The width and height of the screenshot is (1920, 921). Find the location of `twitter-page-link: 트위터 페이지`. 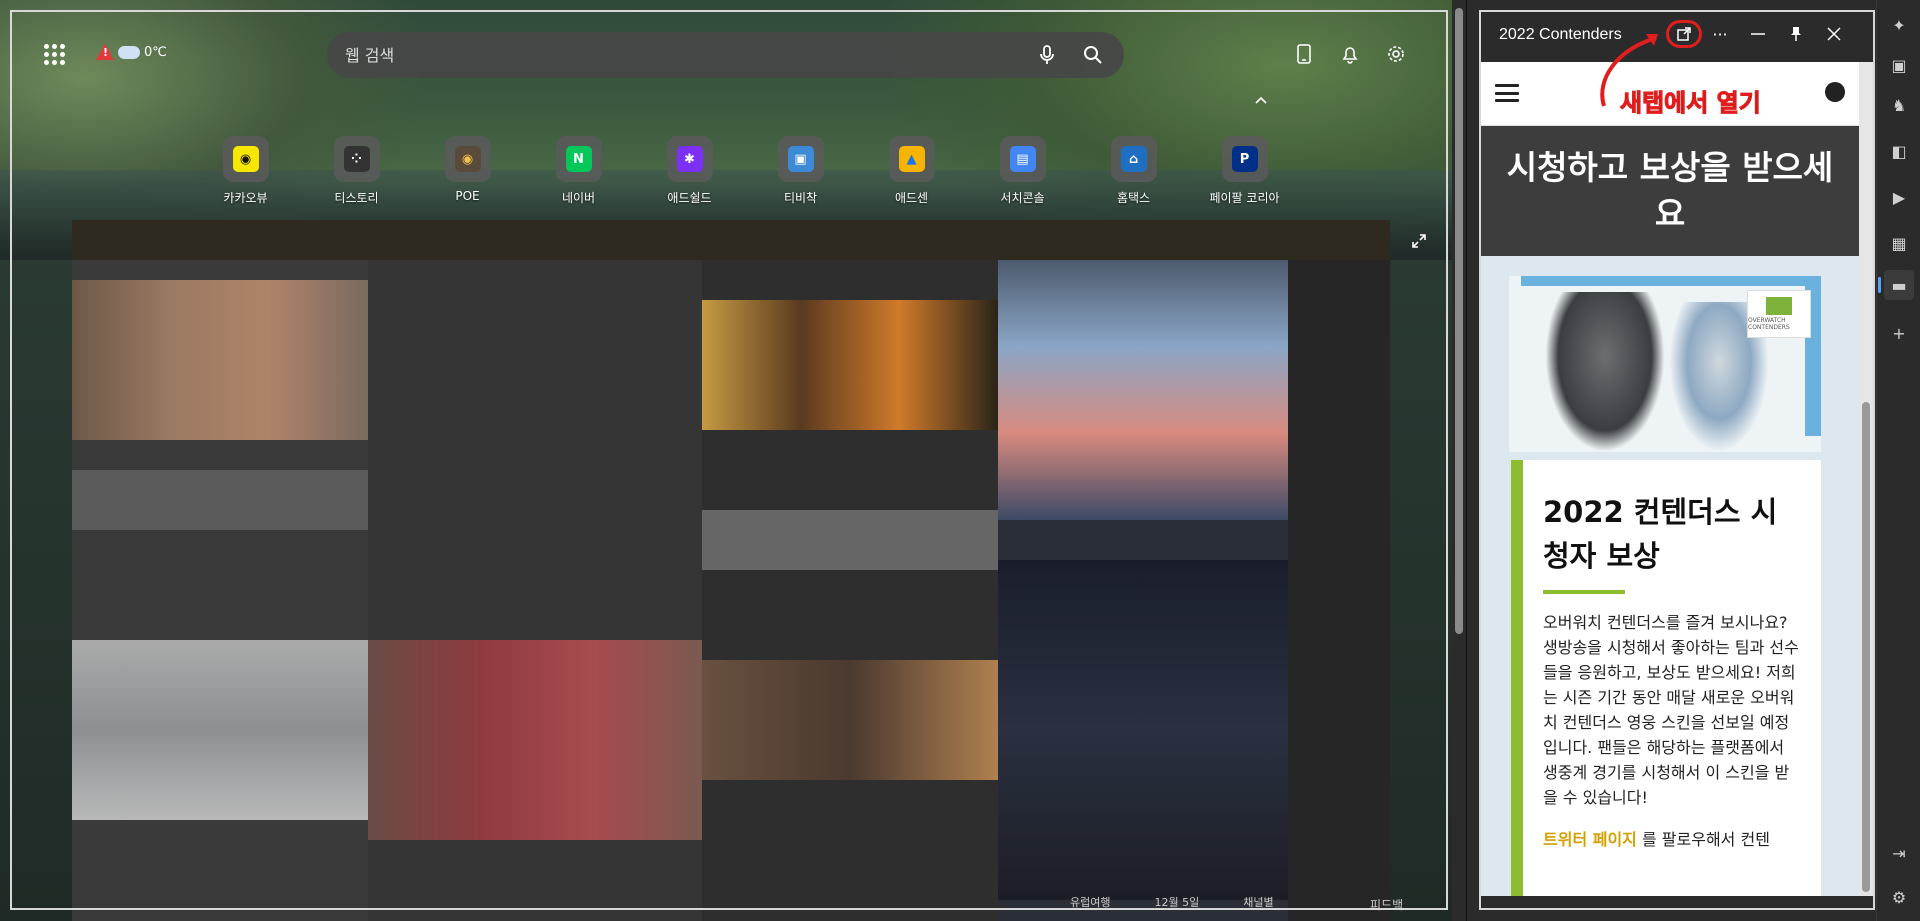

twitter-page-link: 트위터 페이지 is located at coordinates (1590, 839).